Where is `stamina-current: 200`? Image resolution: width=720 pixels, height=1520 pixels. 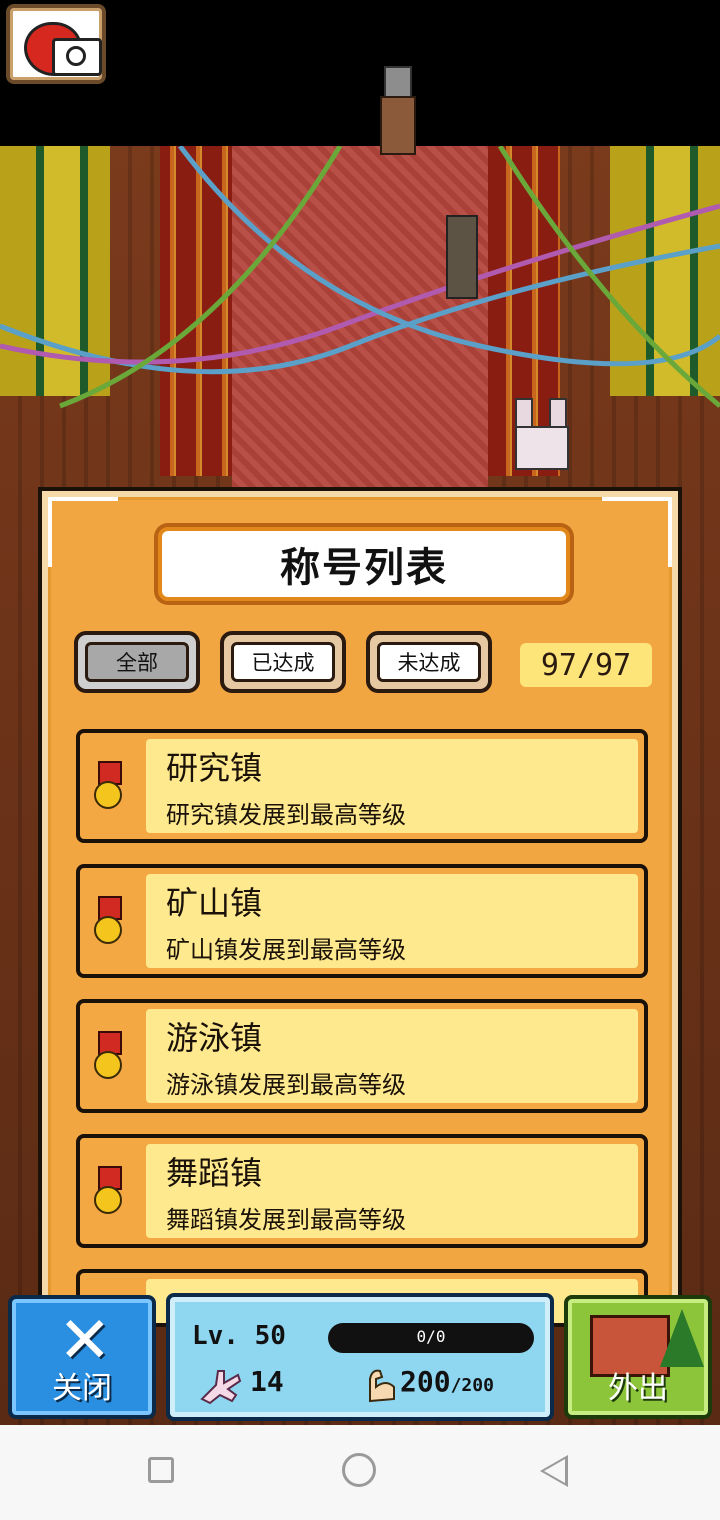 stamina-current: 200 is located at coordinates (425, 1381).